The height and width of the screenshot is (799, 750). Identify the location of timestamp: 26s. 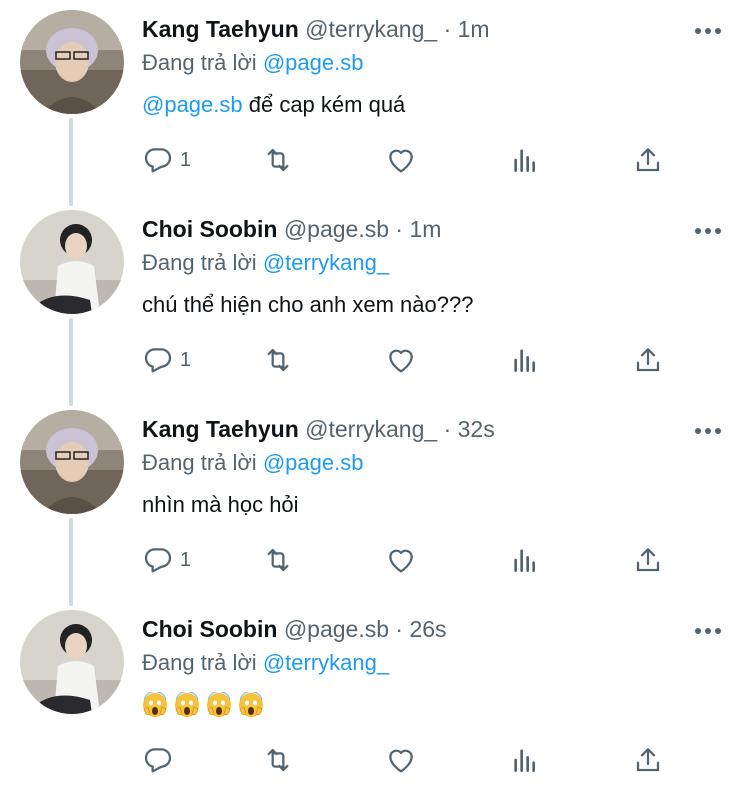
(427, 629).